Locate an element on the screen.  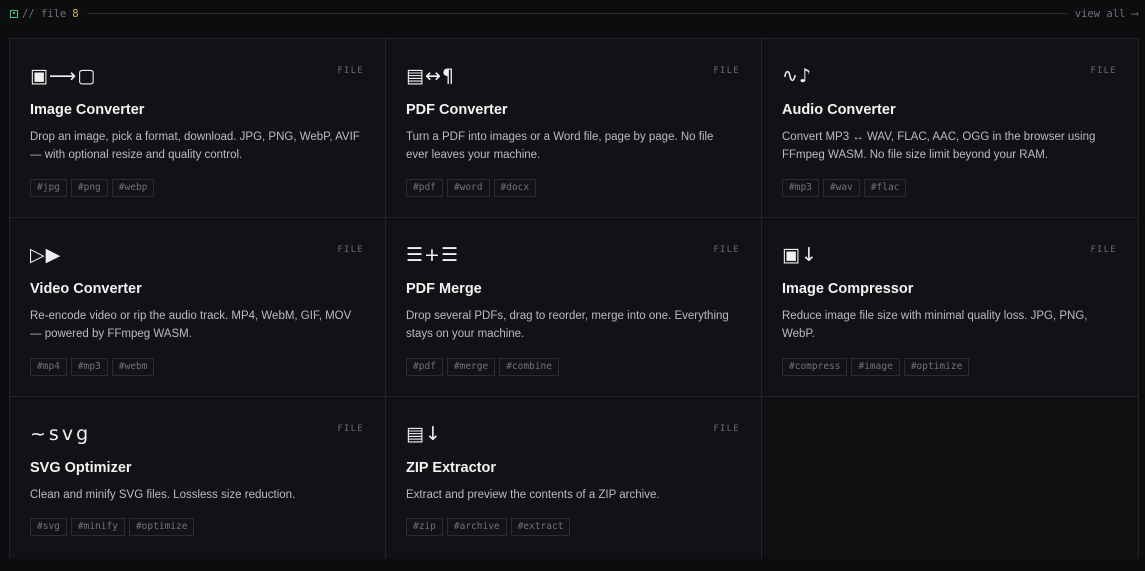
tag-chip: #image is located at coordinates (875, 367).